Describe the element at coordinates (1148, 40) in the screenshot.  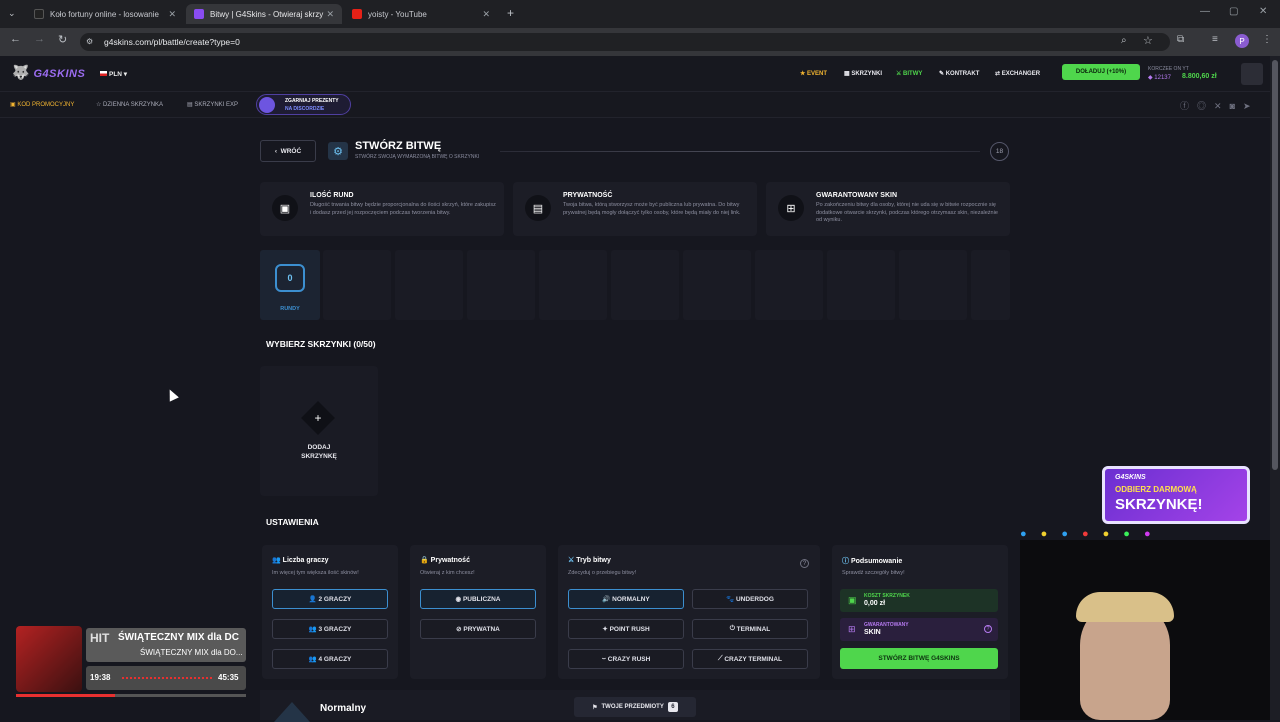
I see `bookmark-star-icon: ☆` at that location.